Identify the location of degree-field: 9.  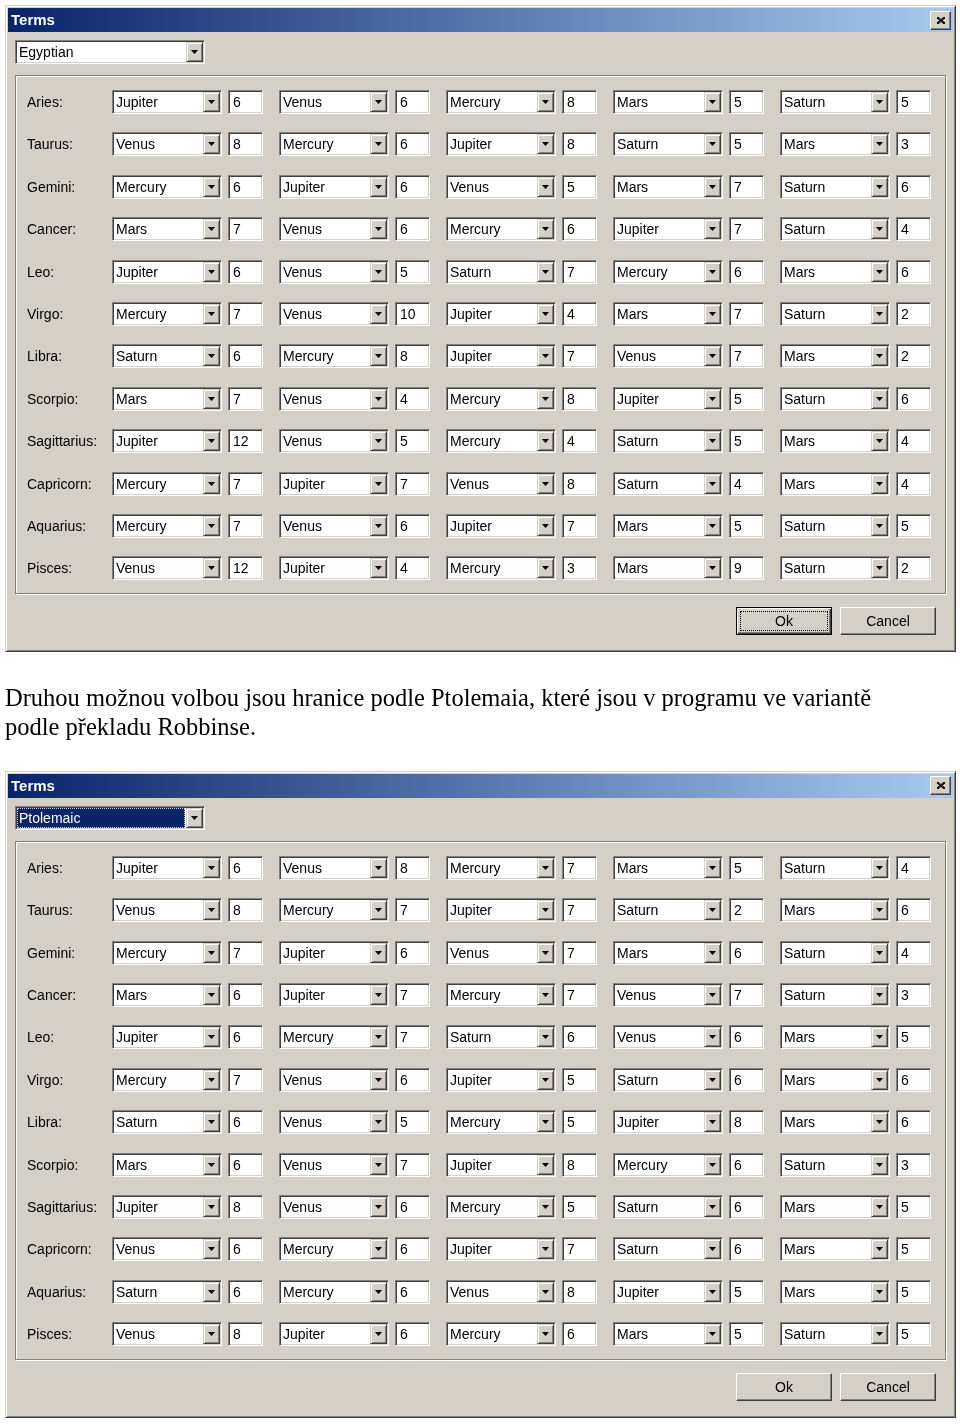
(746, 568).